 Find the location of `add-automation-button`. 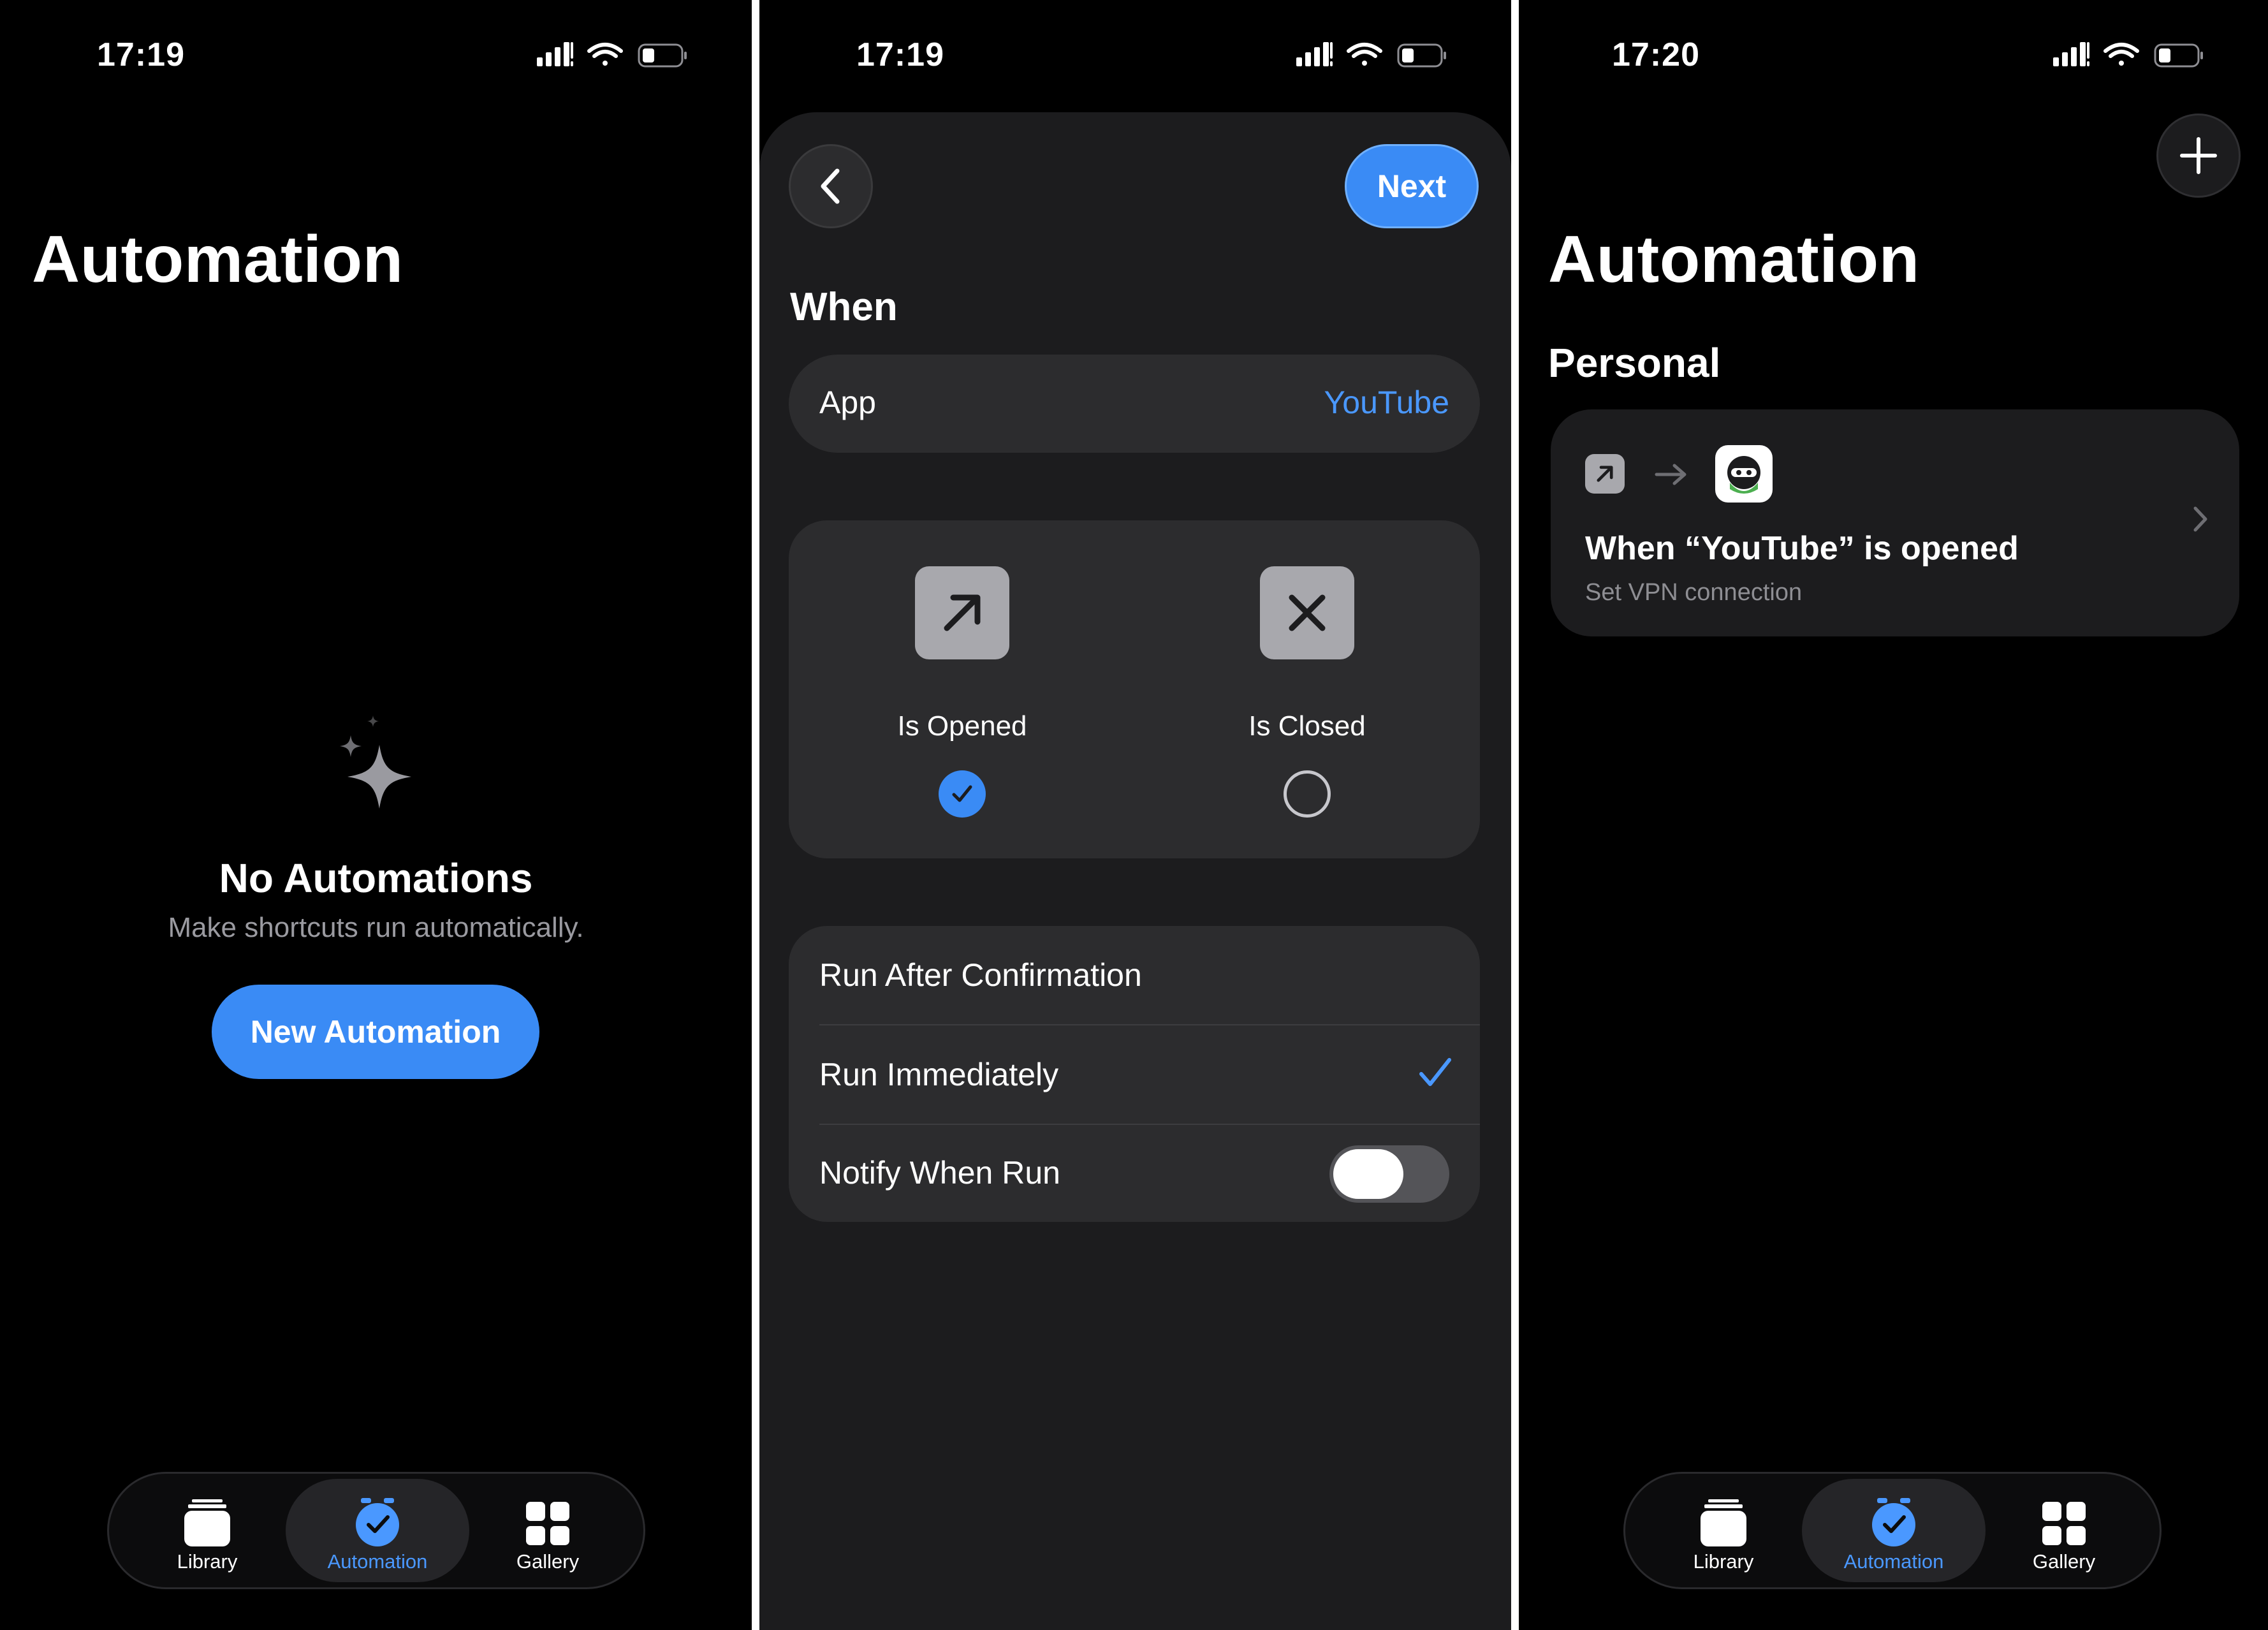

add-automation-button is located at coordinates (2198, 156).